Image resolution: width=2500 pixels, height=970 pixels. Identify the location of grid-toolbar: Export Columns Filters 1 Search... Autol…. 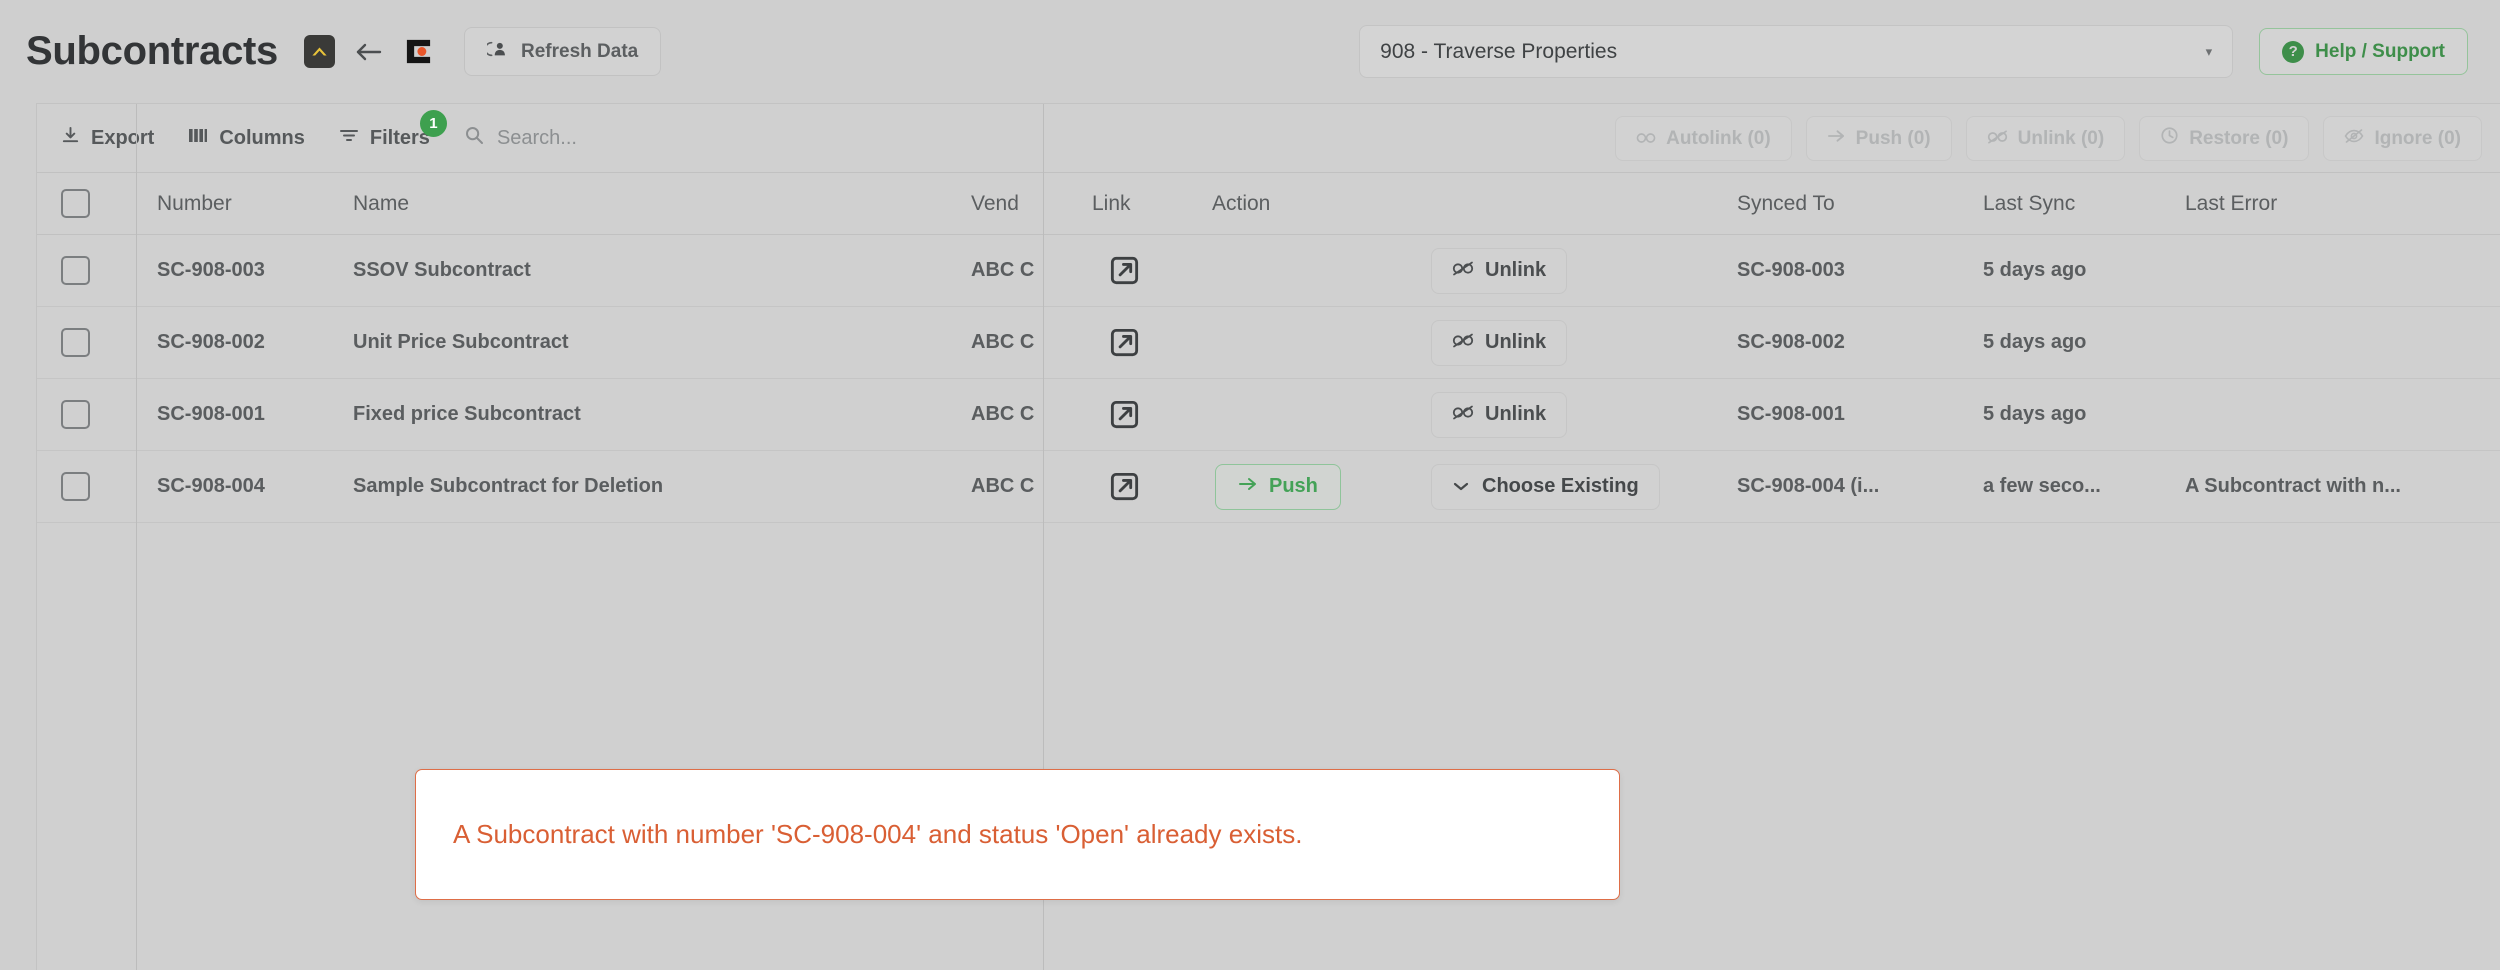
(1268, 138).